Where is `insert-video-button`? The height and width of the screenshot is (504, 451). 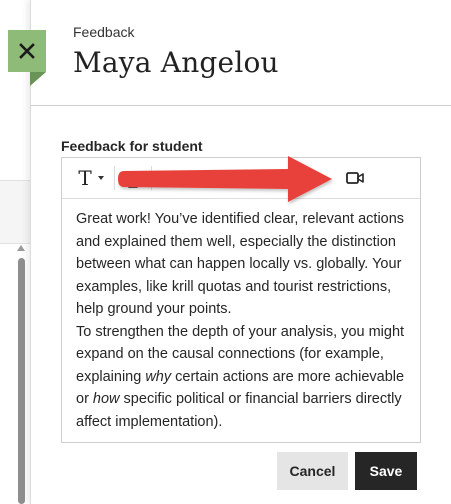 insert-video-button is located at coordinates (355, 178).